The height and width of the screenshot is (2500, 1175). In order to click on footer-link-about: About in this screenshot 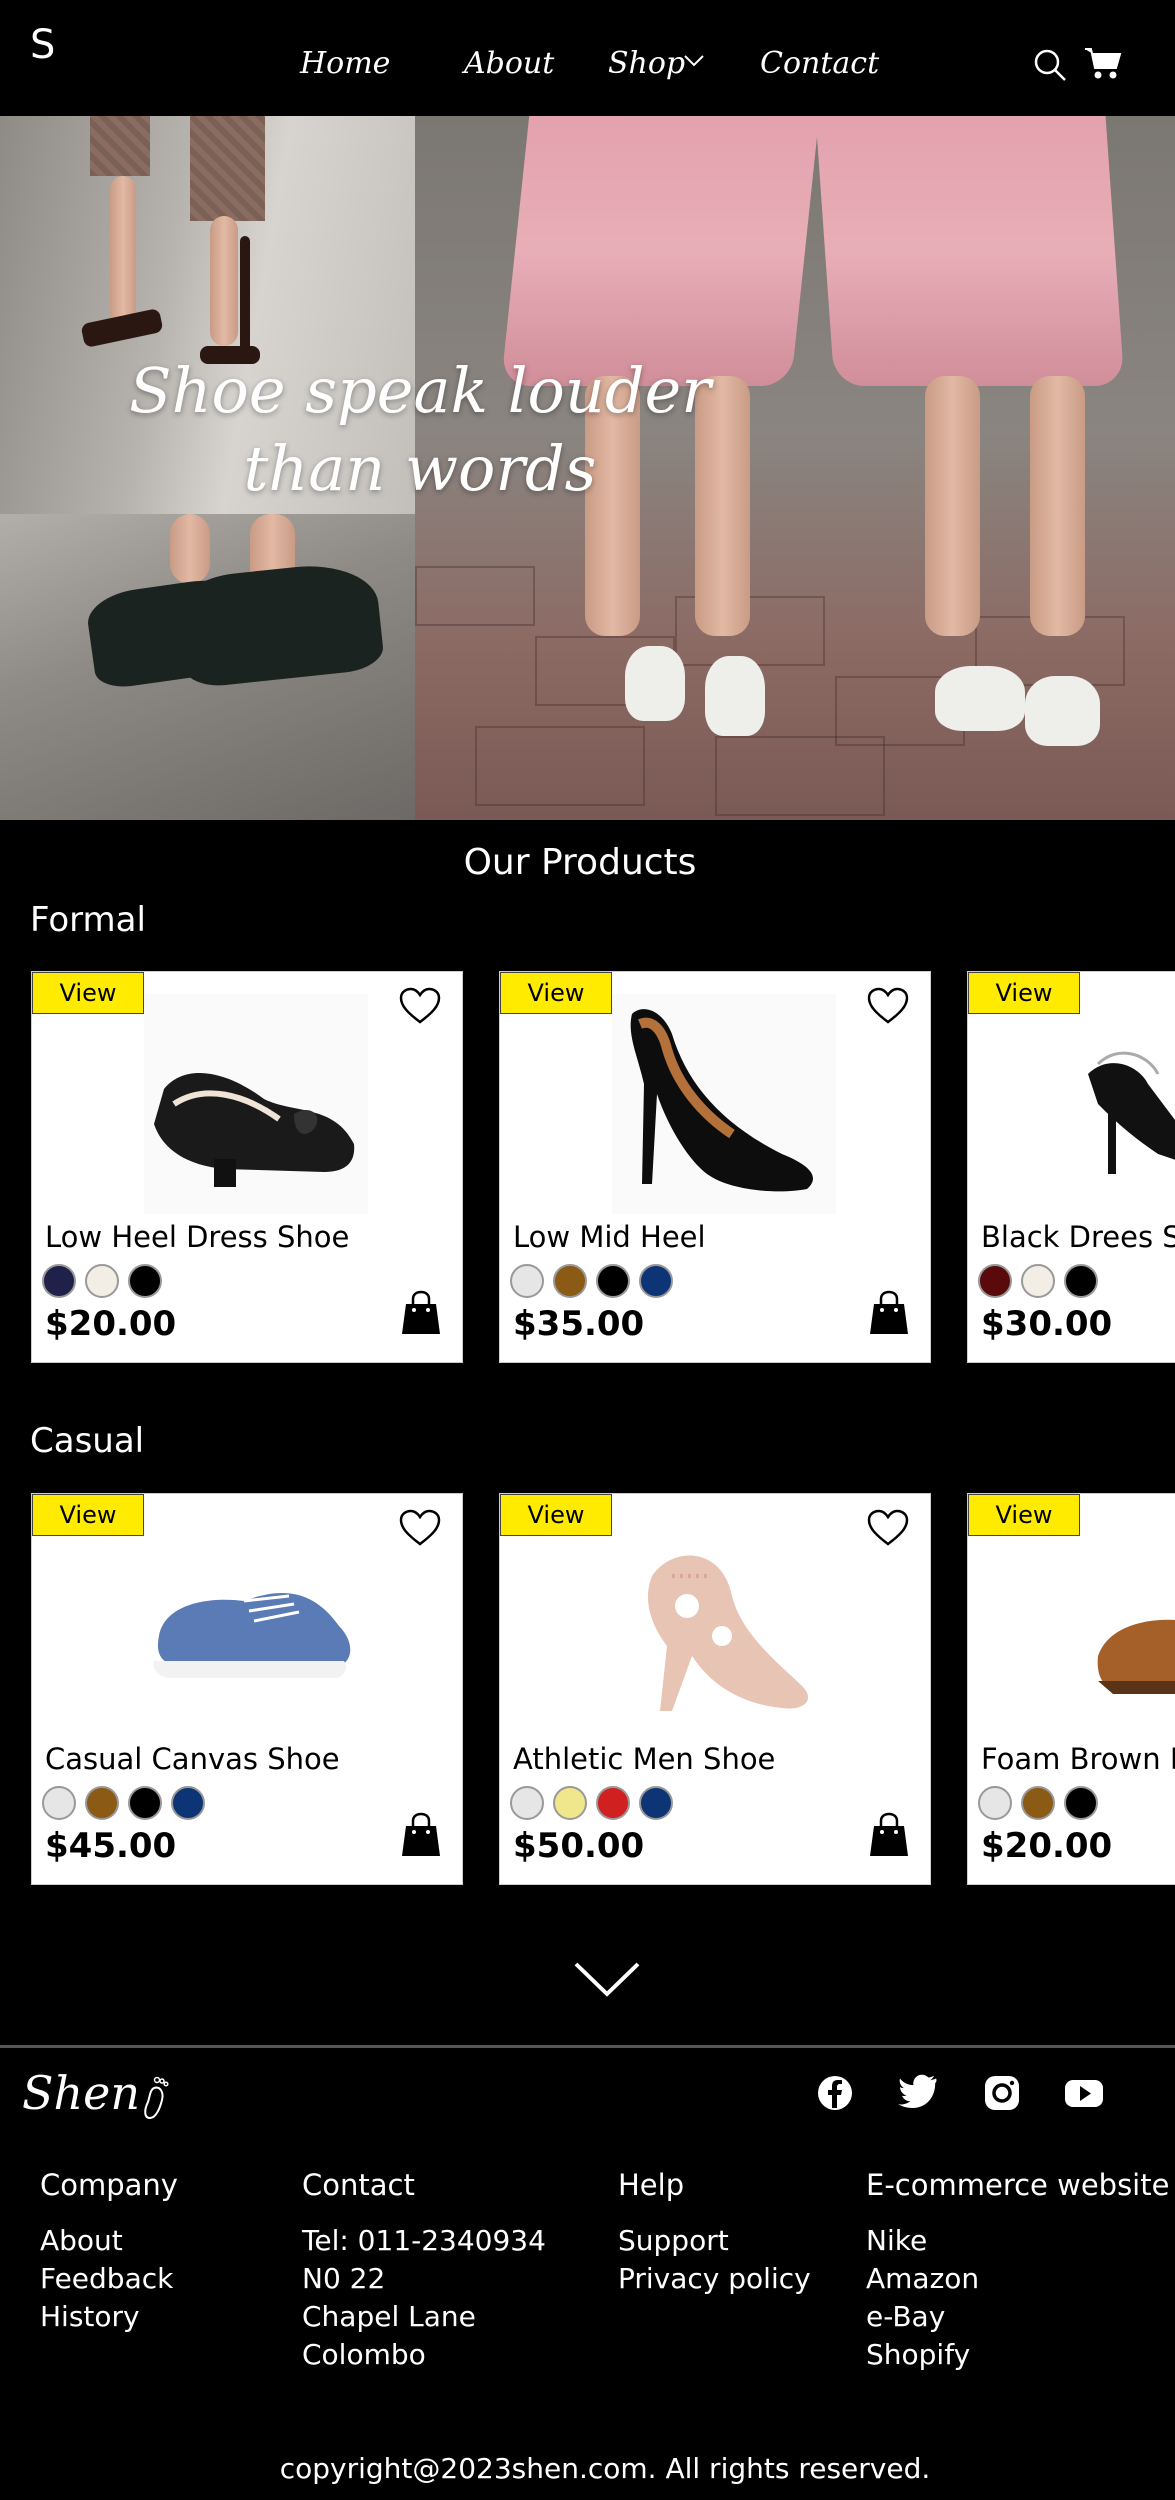, I will do `click(109, 2241)`.